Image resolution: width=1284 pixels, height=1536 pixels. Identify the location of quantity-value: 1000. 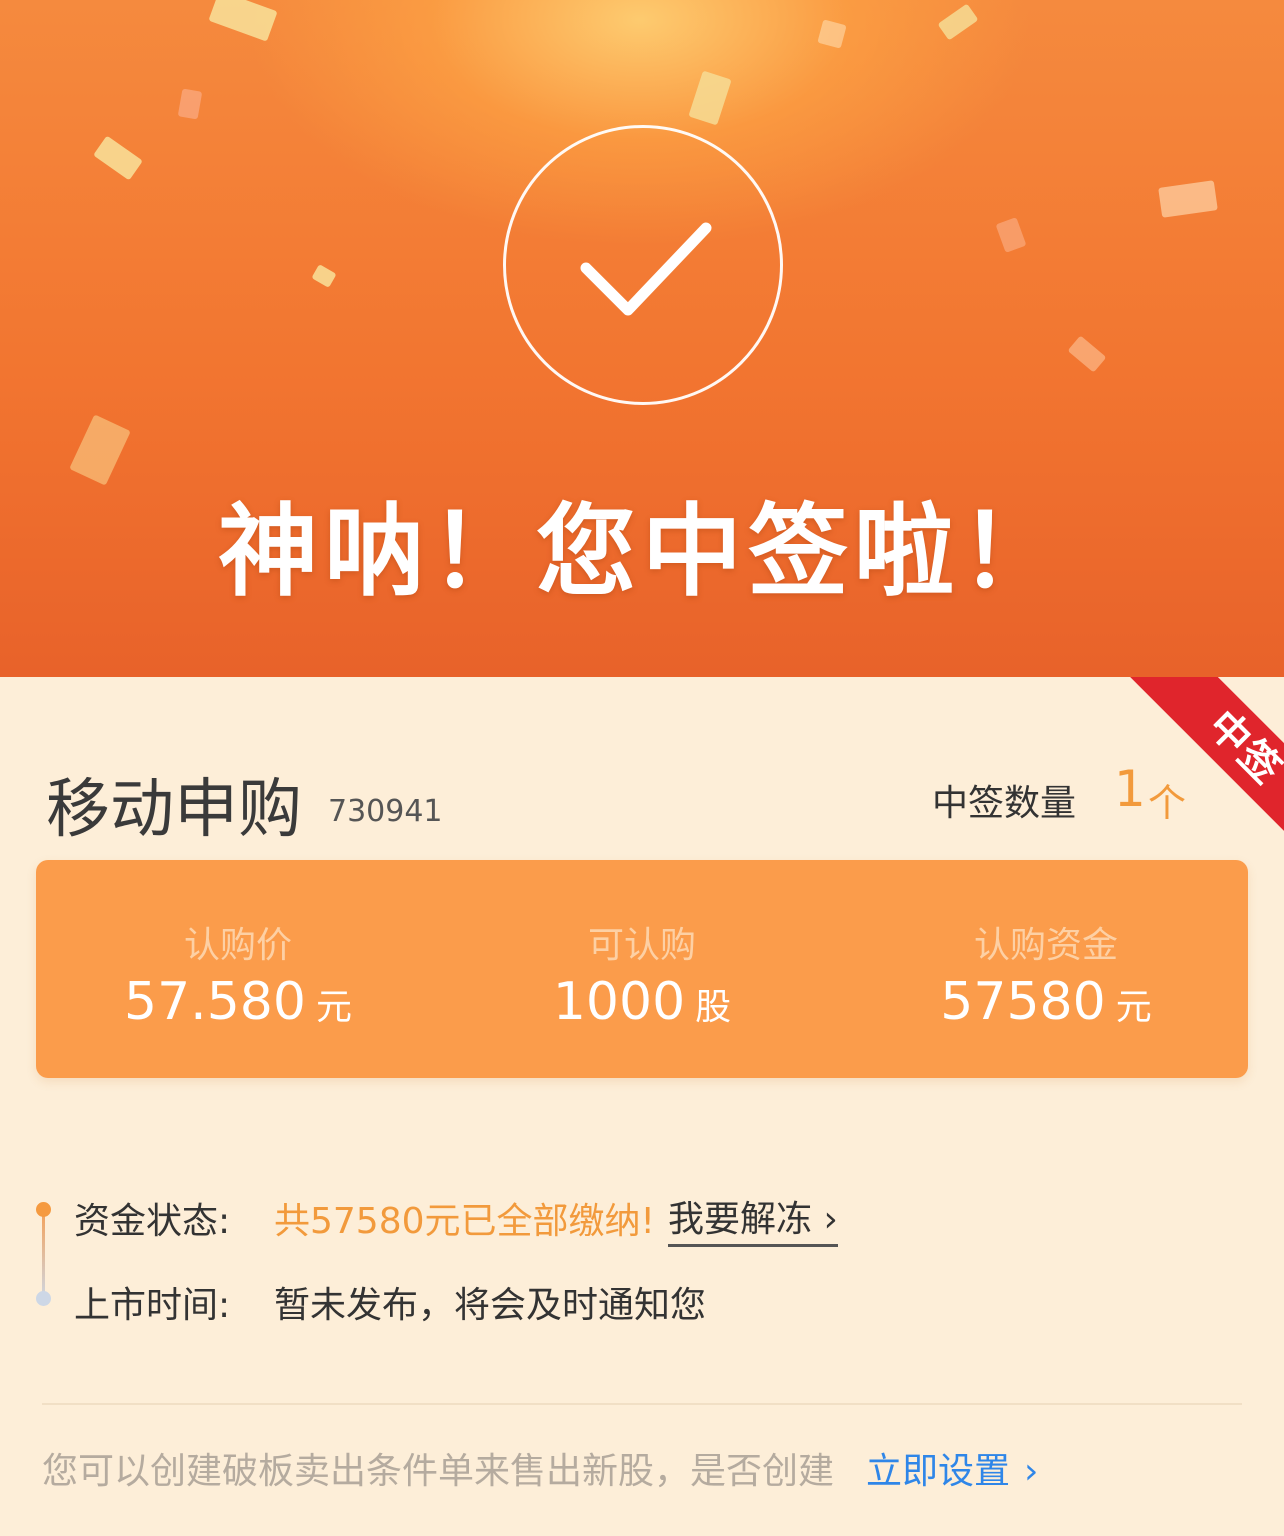
(619, 1002).